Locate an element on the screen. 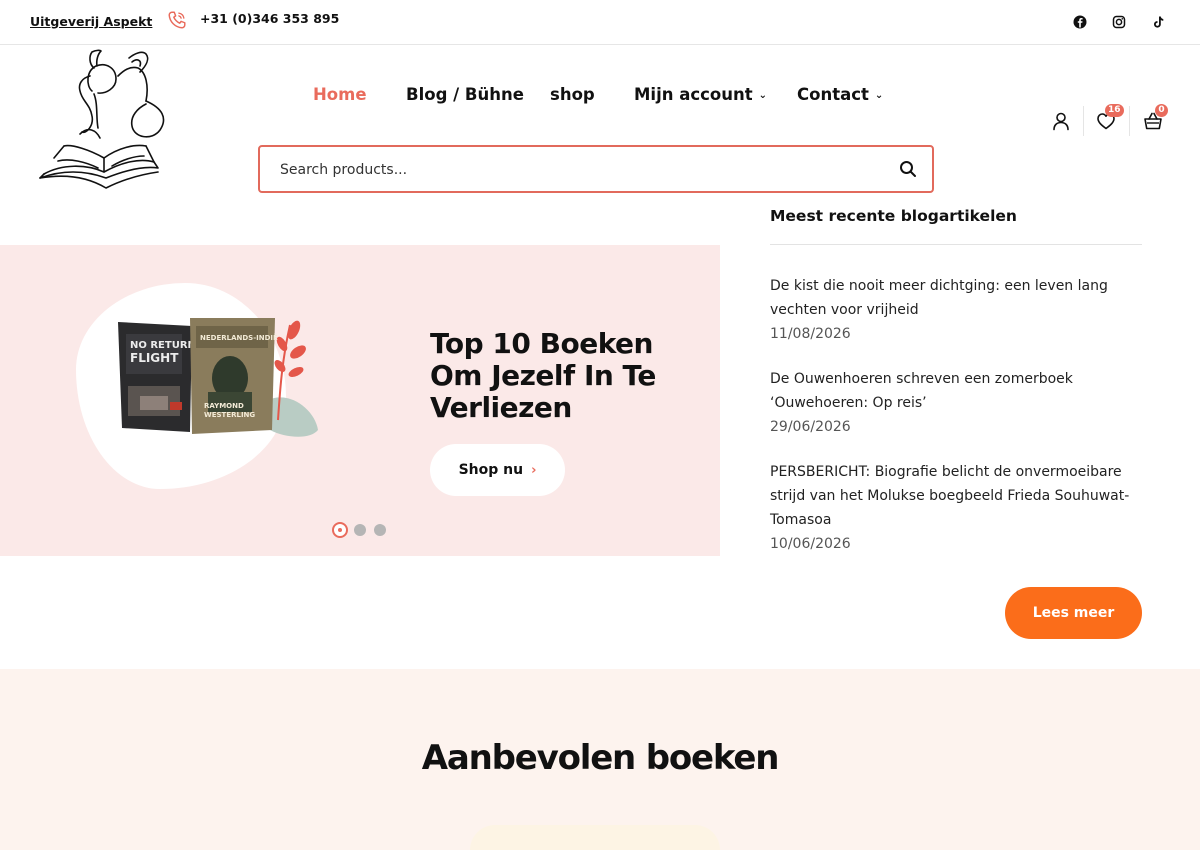 Image resolution: width=1200 pixels, height=850 pixels. cart-count-badge: 0 is located at coordinates (1161, 110).